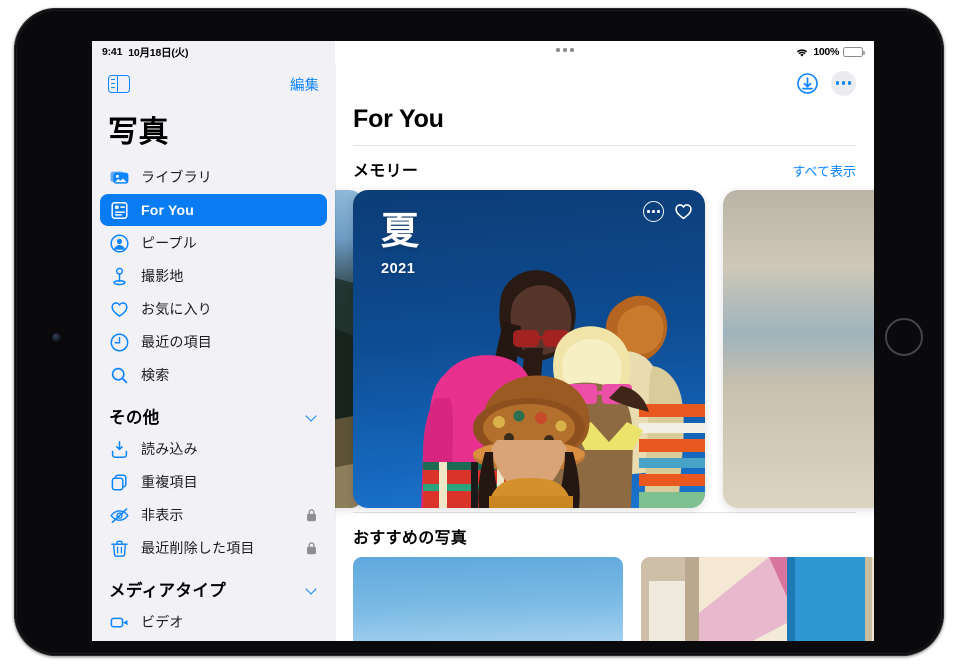  I want to click on multitasking-handle-icon, so click(565, 50).